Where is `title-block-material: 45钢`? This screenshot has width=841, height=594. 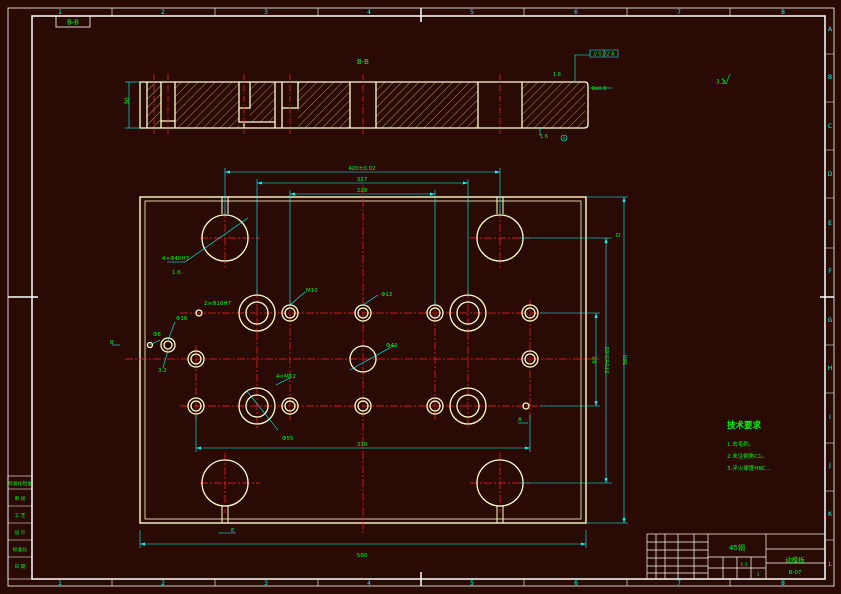 title-block-material: 45钢 is located at coordinates (737, 547).